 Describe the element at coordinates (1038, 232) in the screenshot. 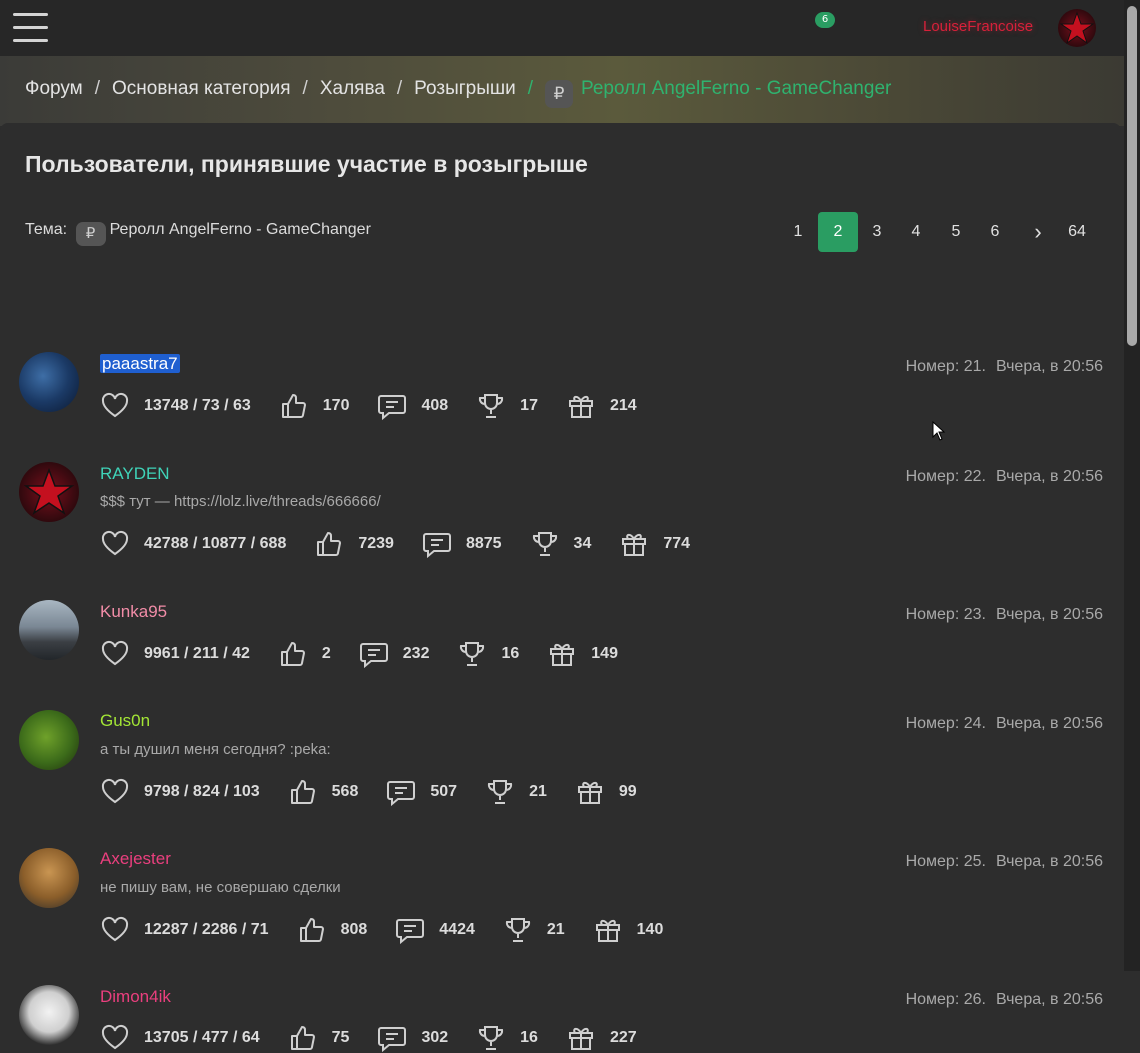

I see `page-next: ›` at that location.